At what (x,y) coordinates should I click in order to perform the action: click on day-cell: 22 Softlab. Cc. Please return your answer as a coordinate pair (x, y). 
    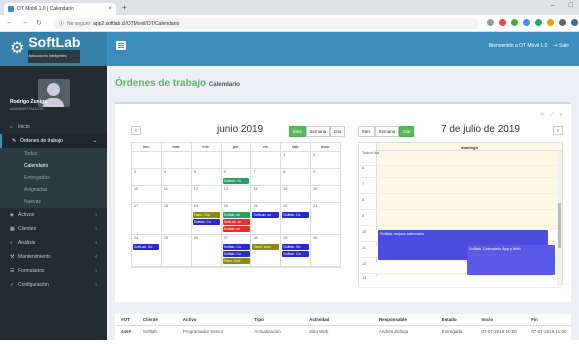
    Looking at the image, I should click on (296, 219).